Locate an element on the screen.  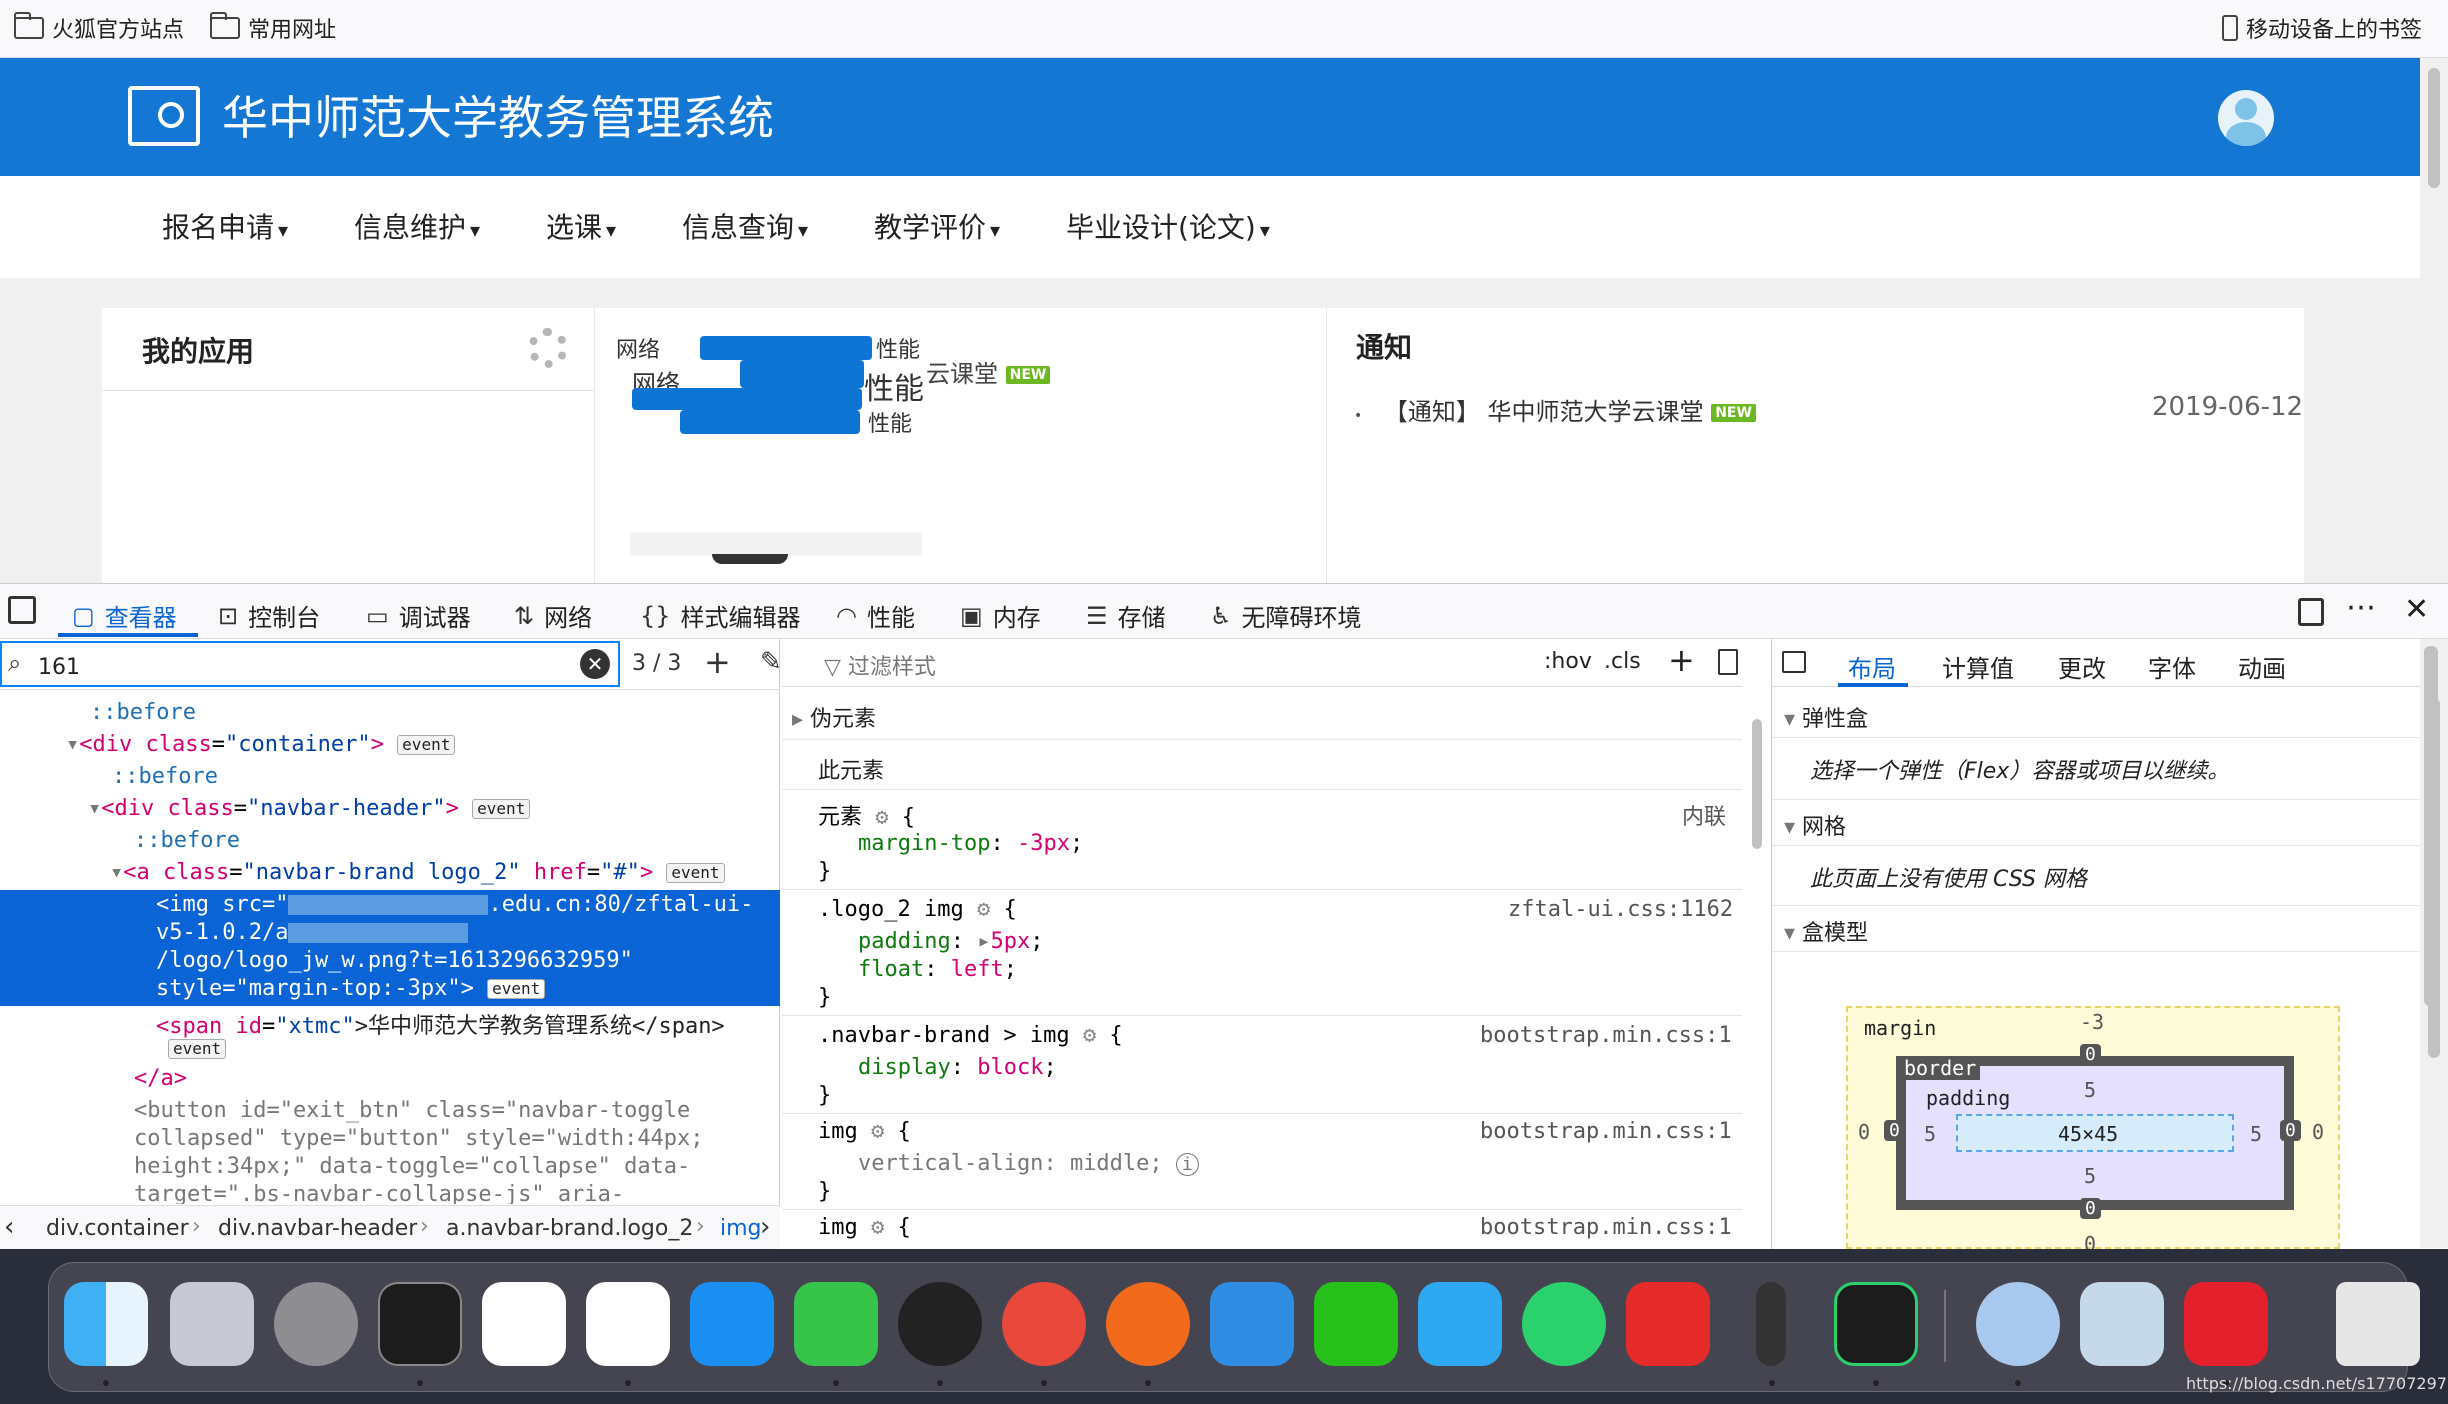
tree-node-navbar-header: ▾<div class="navbar-header"> event is located at coordinates (309, 808).